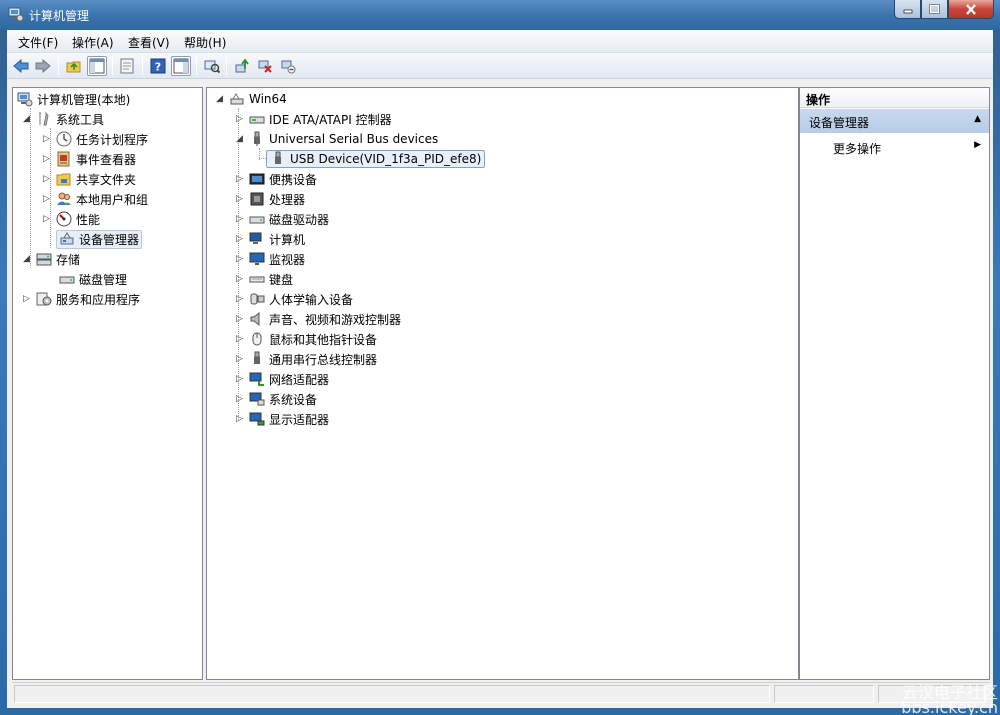  What do you see at coordinates (971, 9) in the screenshot?
I see `close-button` at bounding box center [971, 9].